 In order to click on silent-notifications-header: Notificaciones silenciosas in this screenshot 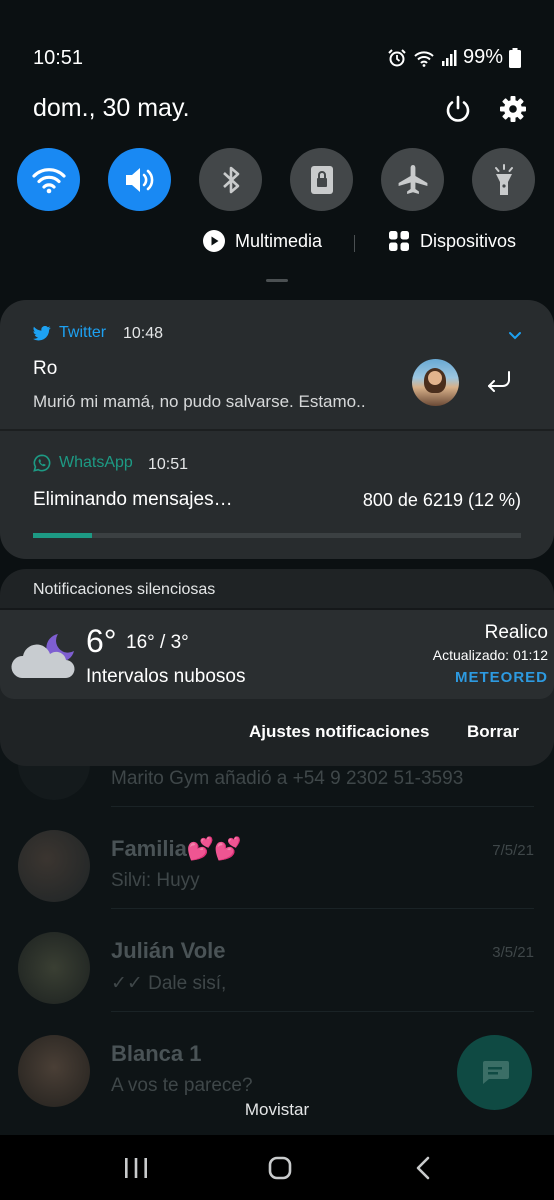, I will do `click(124, 589)`.